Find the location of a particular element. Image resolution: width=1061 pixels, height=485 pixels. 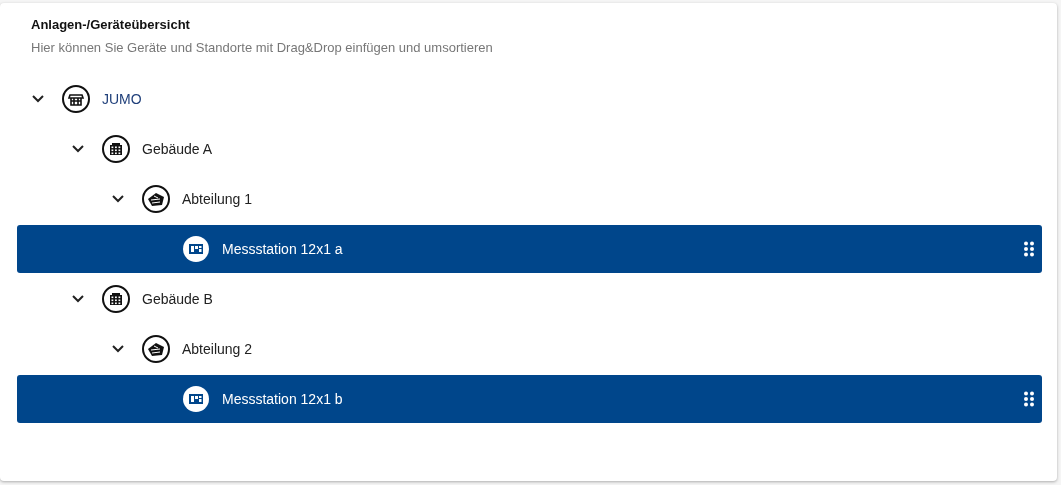

node-label: Abteilung 1 is located at coordinates (217, 199).